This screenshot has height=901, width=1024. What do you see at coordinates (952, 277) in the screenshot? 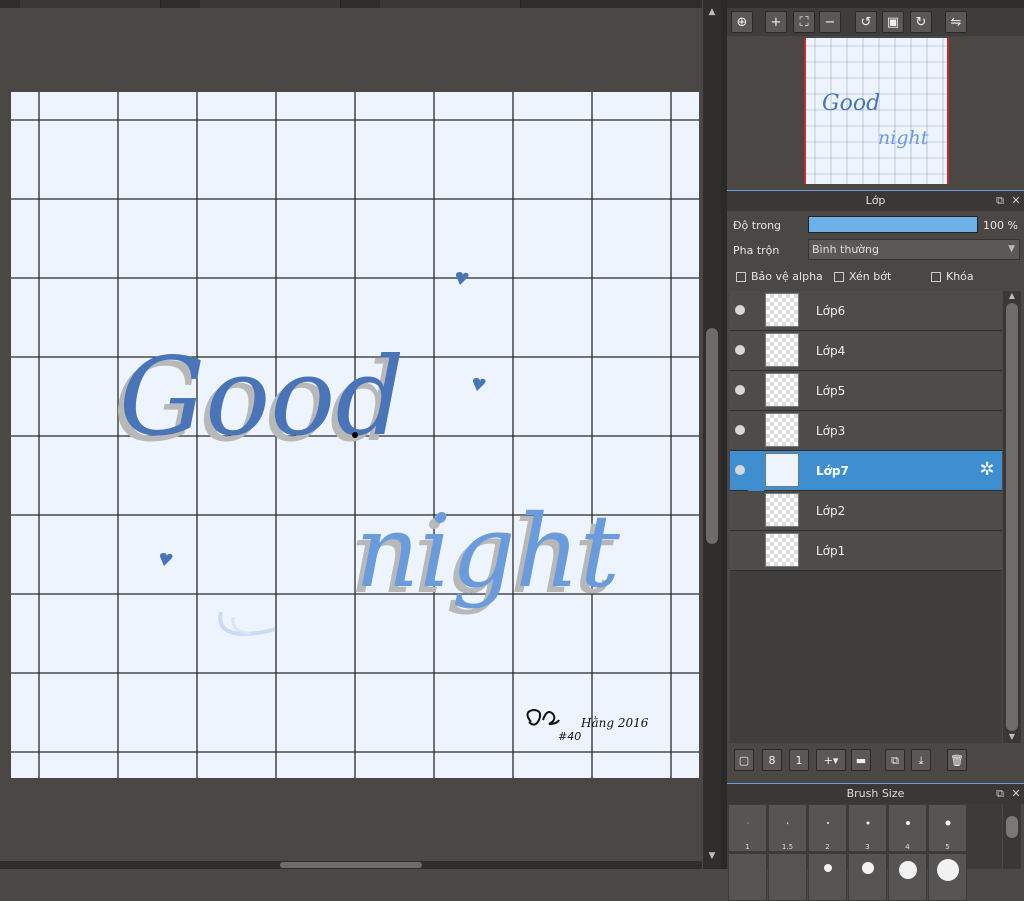
I see `lock-checkbox: Khóa` at bounding box center [952, 277].